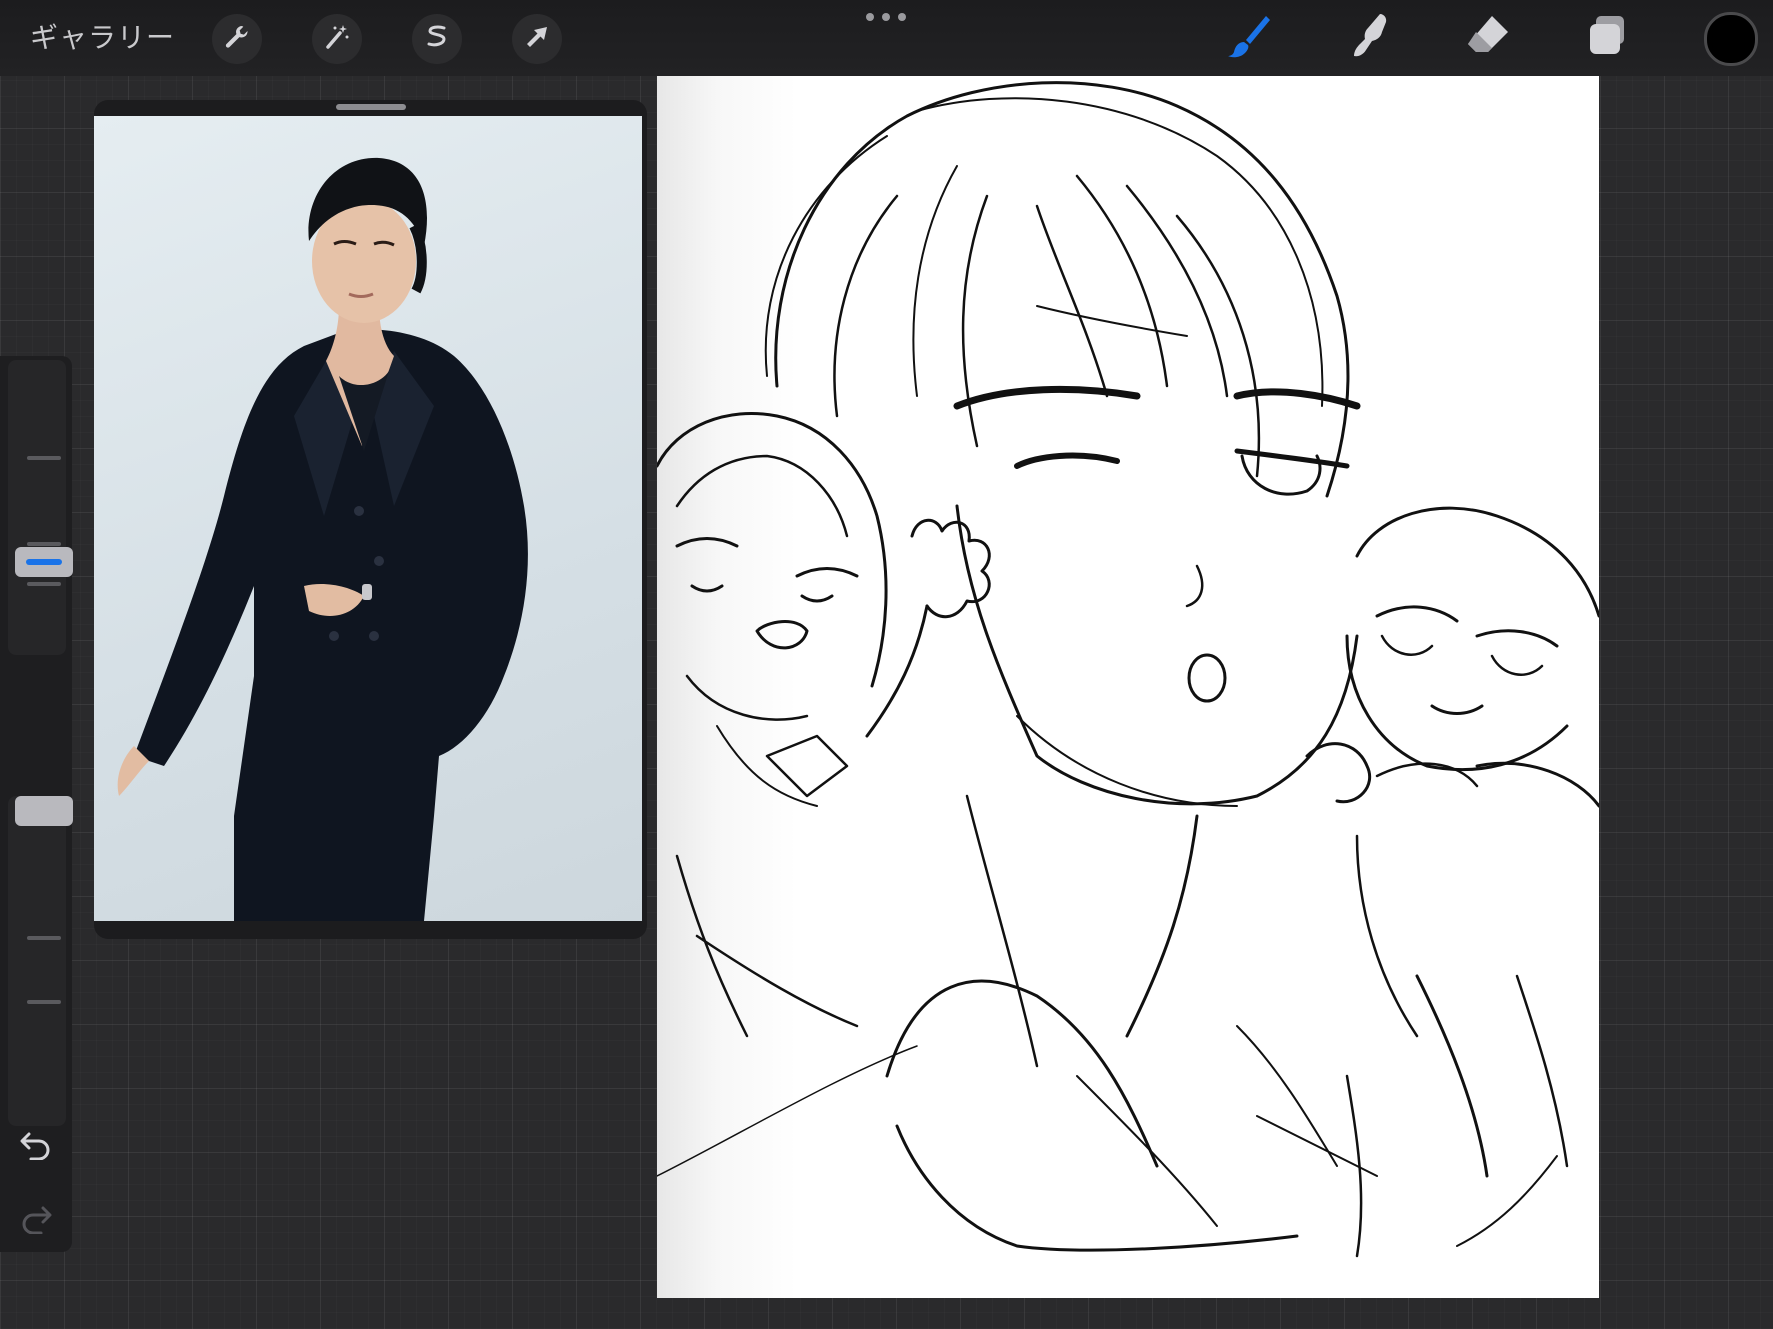 The width and height of the screenshot is (1773, 1329). I want to click on redo-icon, so click(36, 1221).